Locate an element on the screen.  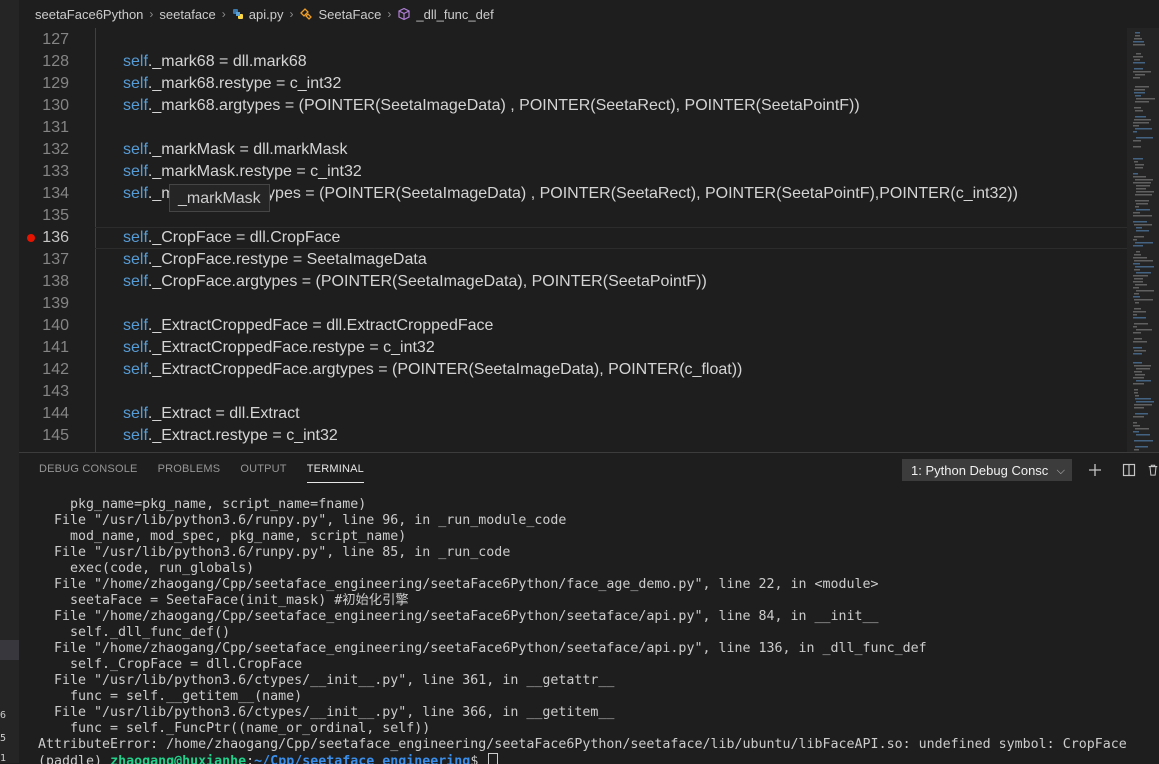
strip-number: 1 is located at coordinates (3, 758).